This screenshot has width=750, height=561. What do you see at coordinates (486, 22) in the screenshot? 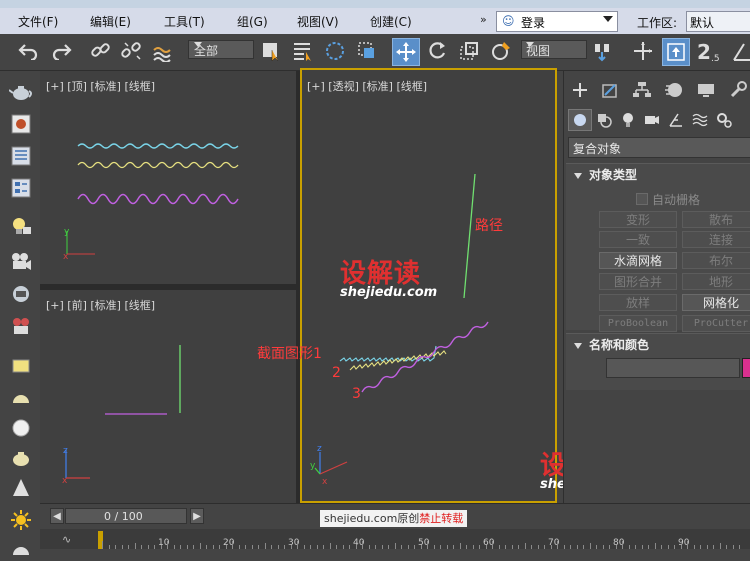
I see `menu-more-button: »` at bounding box center [486, 22].